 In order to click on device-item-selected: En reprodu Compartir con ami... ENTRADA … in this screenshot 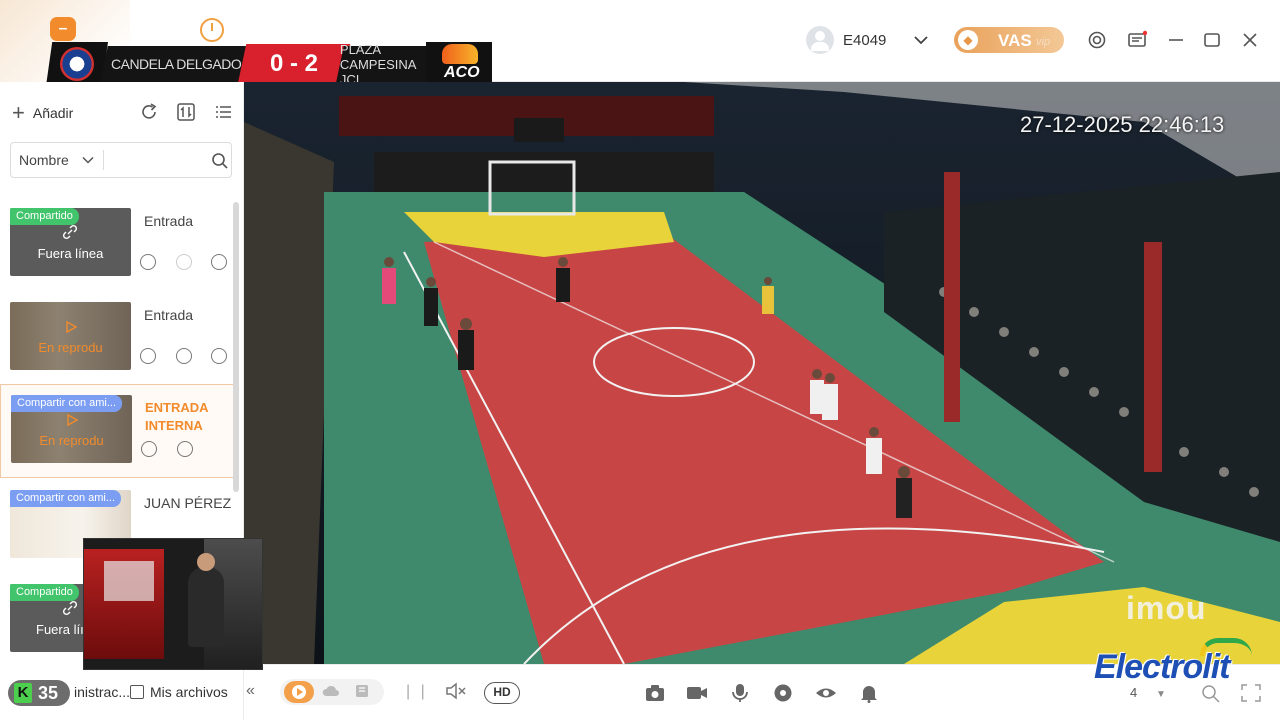, I will do `click(118, 431)`.